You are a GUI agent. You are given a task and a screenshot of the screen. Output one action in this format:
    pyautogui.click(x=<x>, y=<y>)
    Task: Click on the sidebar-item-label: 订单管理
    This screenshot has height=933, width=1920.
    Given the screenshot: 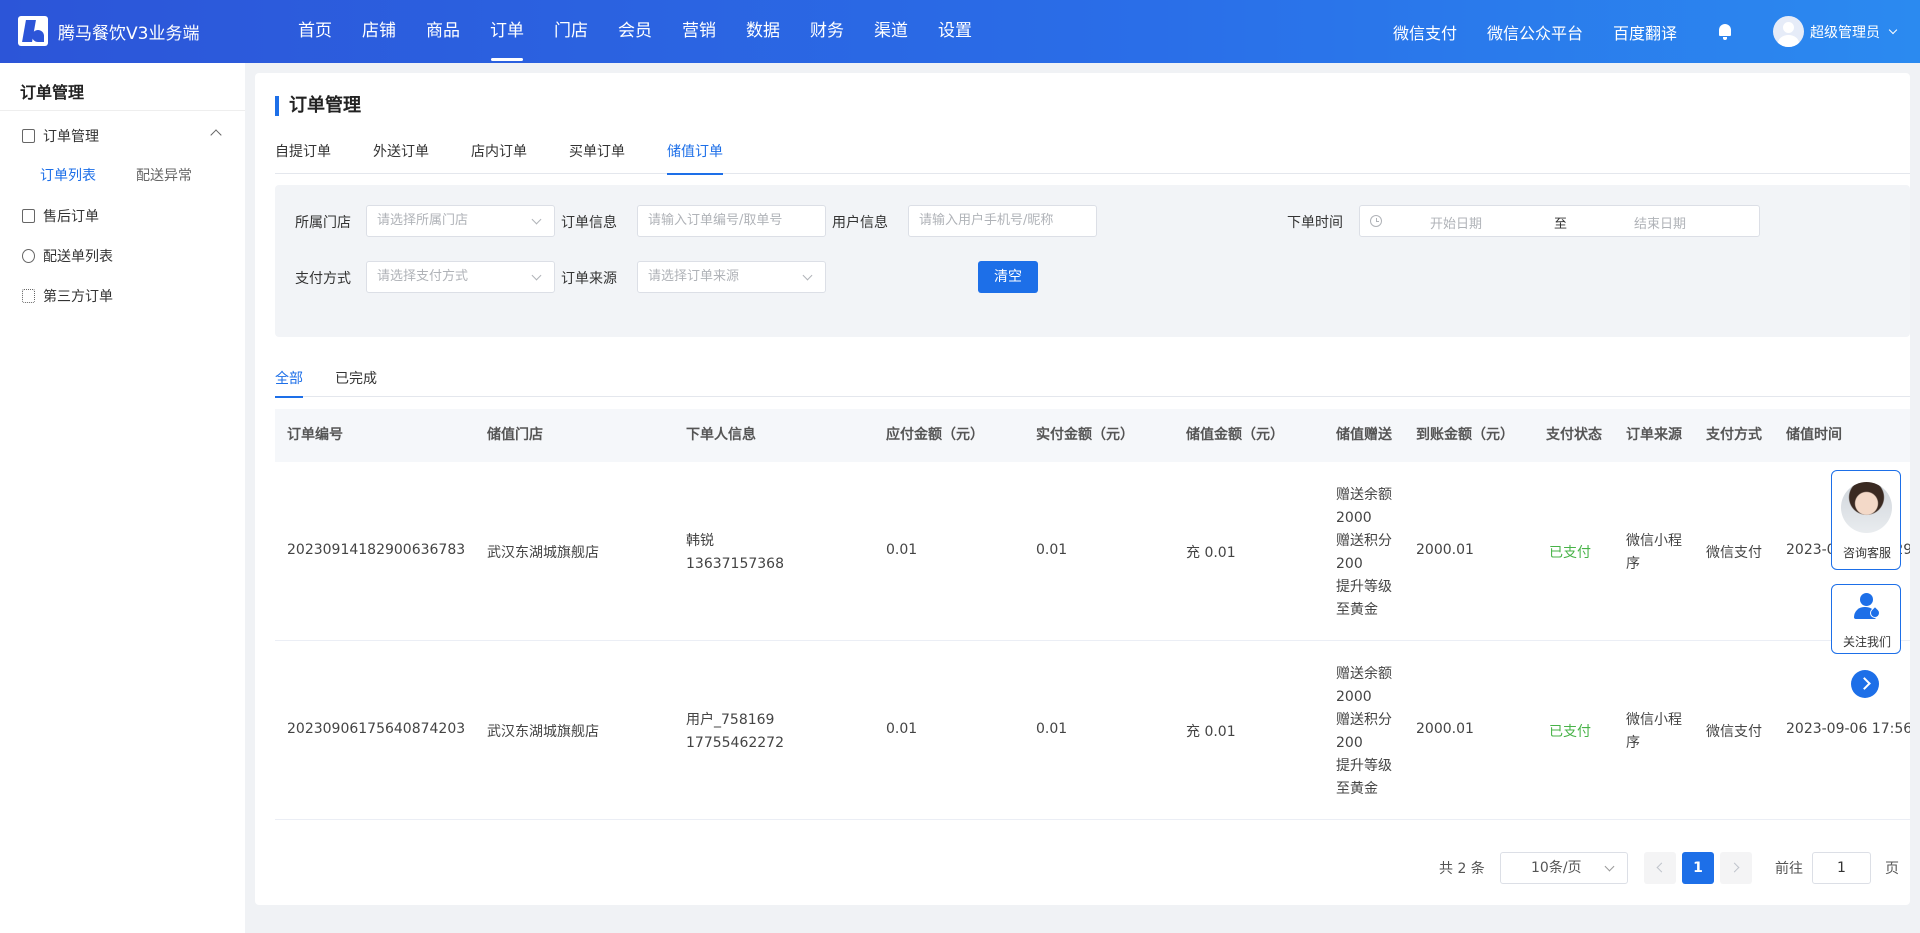 What is the action you would take?
    pyautogui.click(x=71, y=137)
    